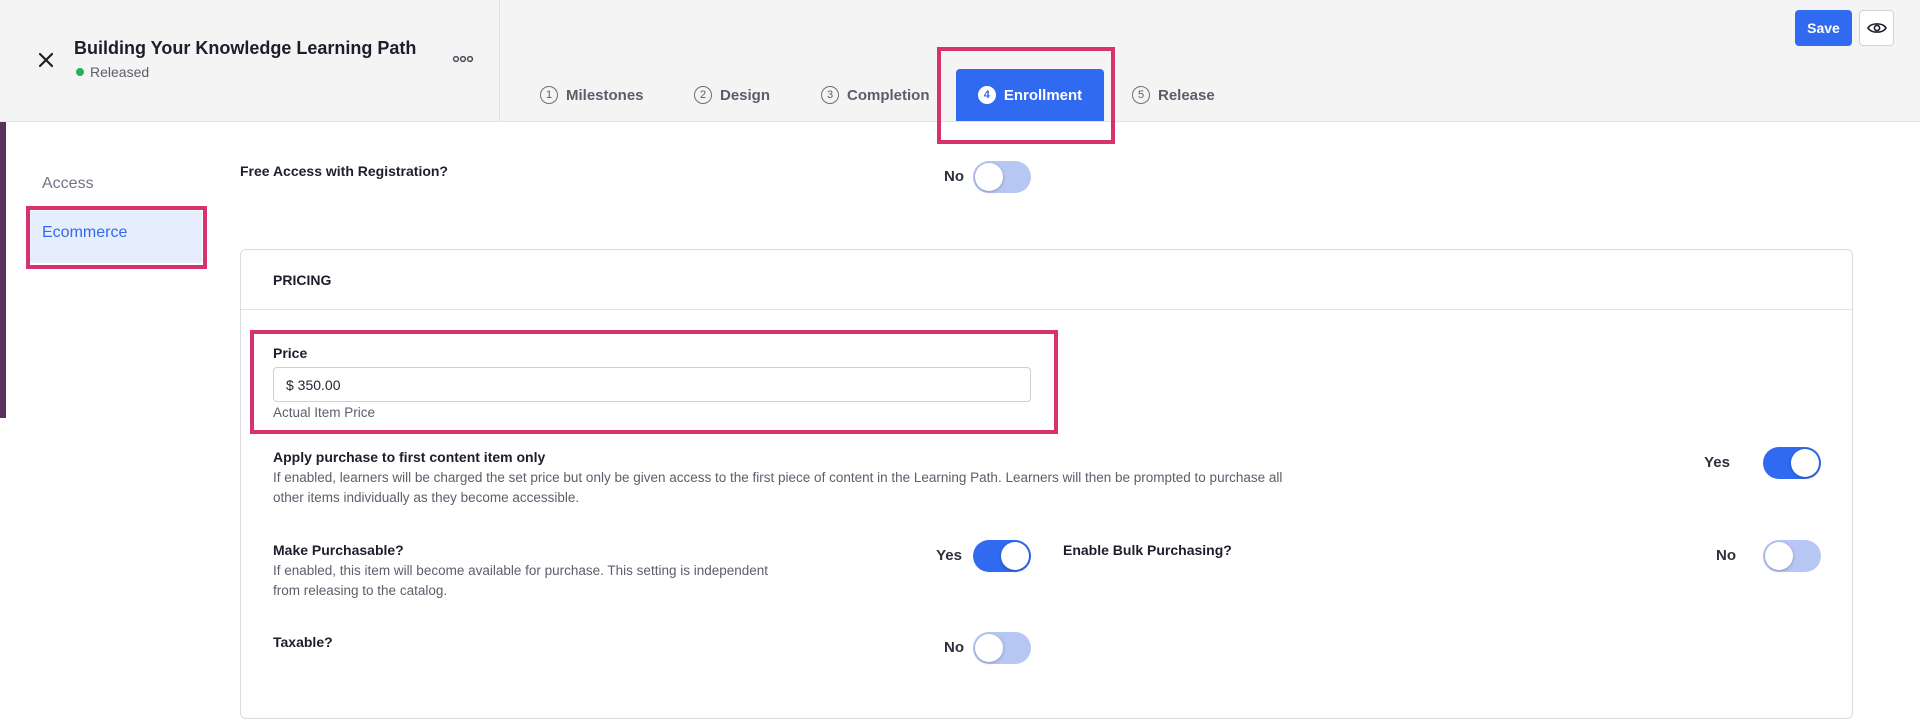  What do you see at coordinates (654, 382) in the screenshot?
I see `highlight-box-price` at bounding box center [654, 382].